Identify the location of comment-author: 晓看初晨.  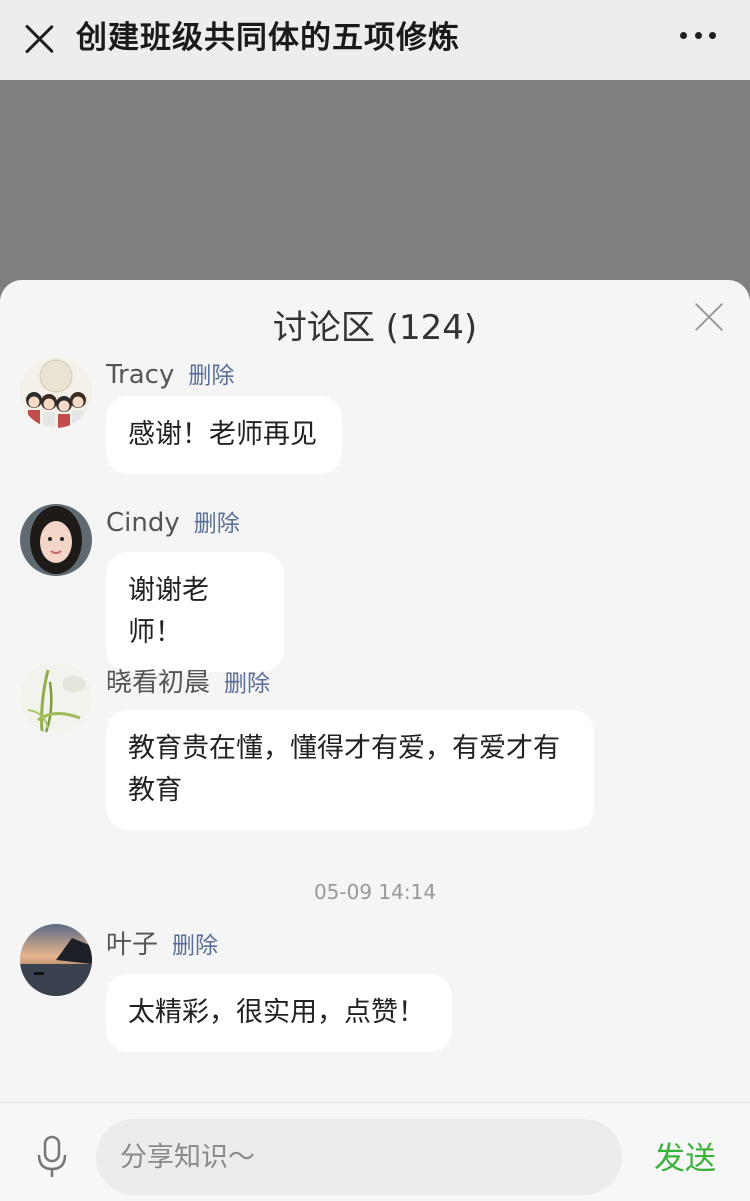
(158, 683).